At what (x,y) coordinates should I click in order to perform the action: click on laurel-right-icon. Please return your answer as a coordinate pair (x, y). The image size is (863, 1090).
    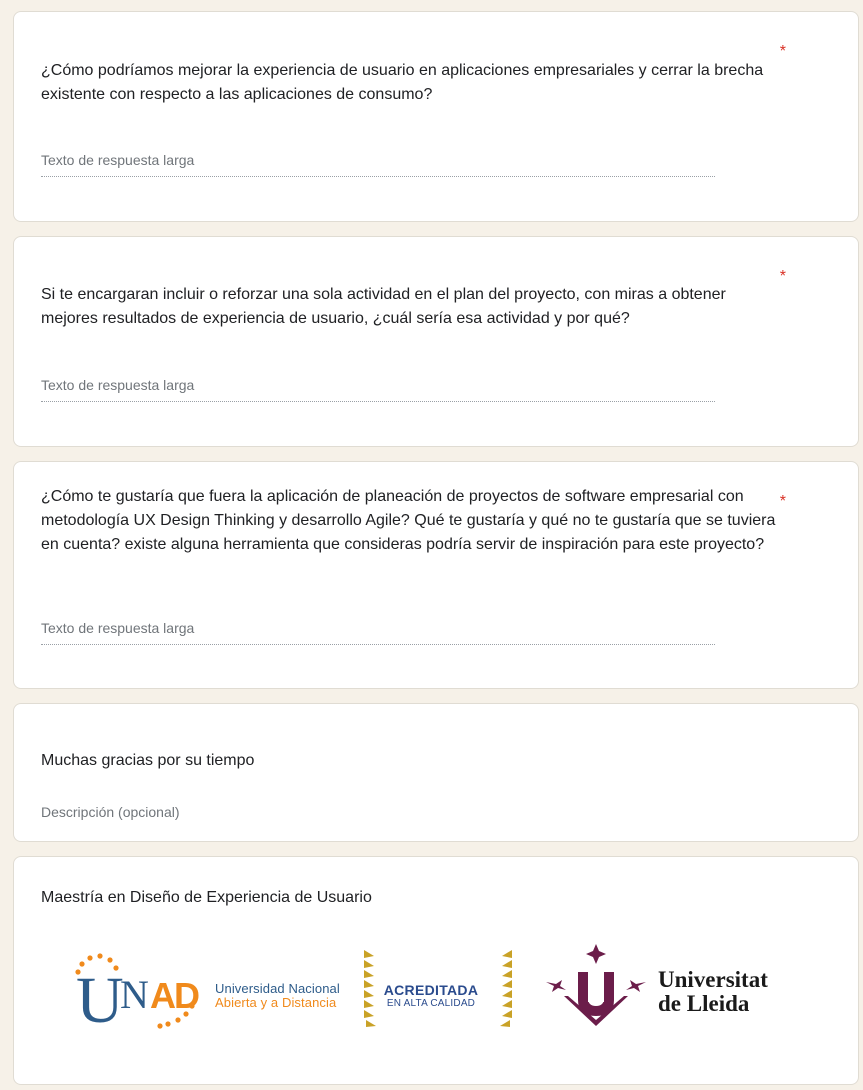
    Looking at the image, I should click on (506, 988).